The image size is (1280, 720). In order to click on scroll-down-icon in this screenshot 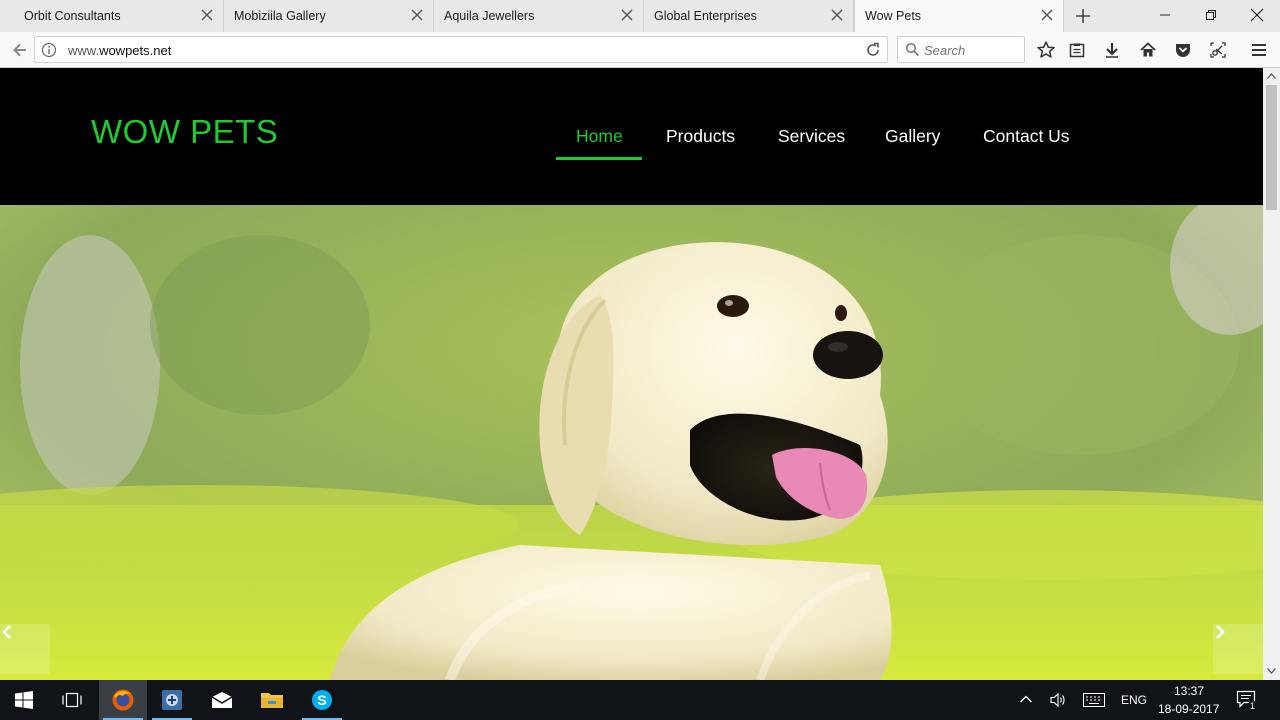, I will do `click(1271, 671)`.